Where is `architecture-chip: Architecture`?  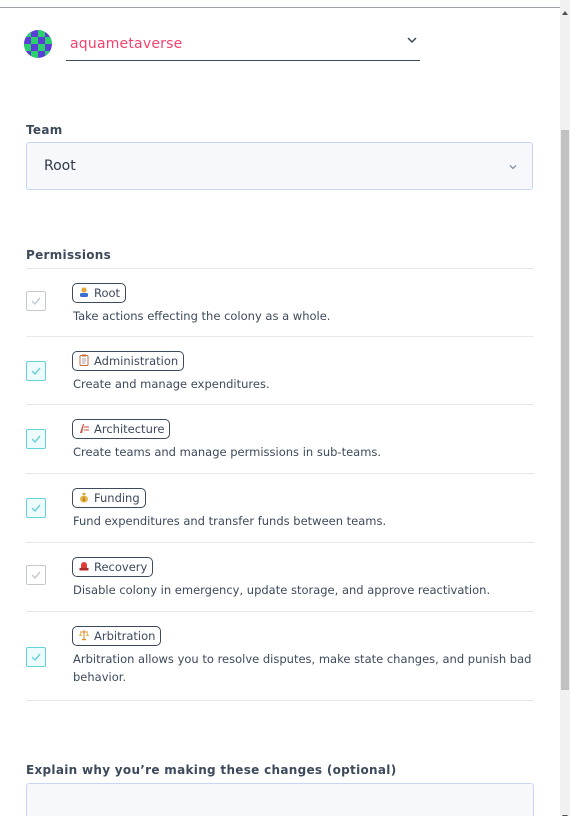
architecture-chip: Architecture is located at coordinates (121, 429).